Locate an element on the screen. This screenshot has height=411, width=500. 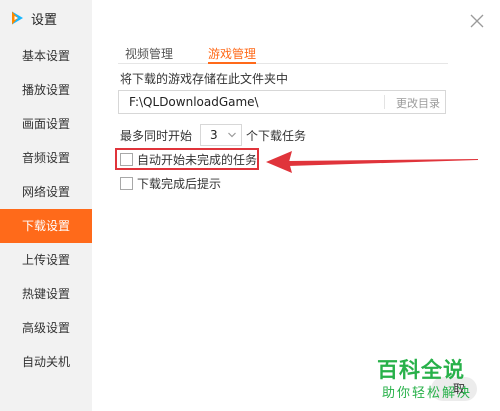
sidebar-item-basic: 基本设置 is located at coordinates (46, 56).